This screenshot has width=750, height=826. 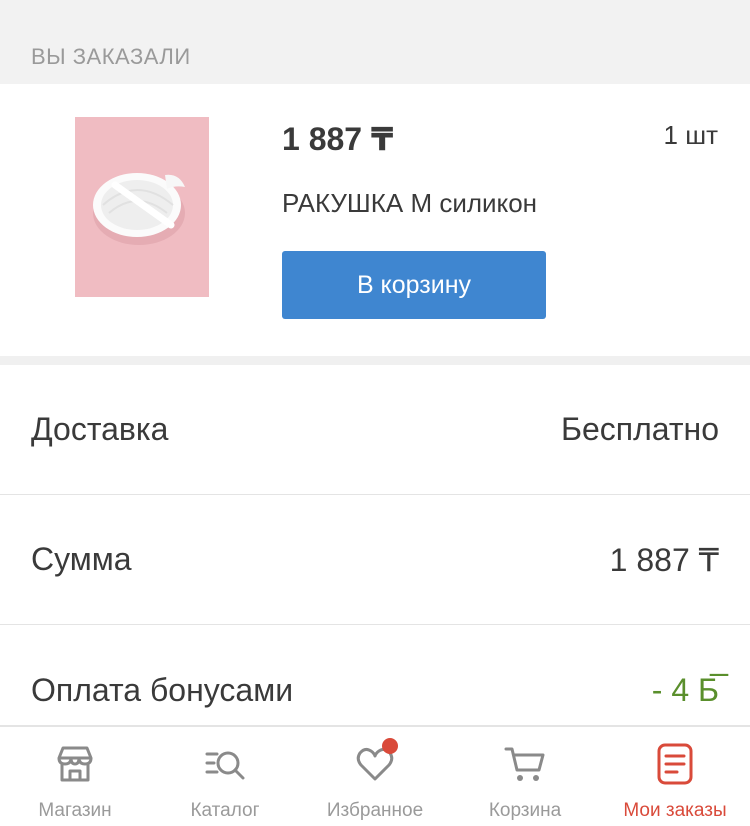 What do you see at coordinates (664, 559) in the screenshot?
I see `total-value: 1 887 ₸` at bounding box center [664, 559].